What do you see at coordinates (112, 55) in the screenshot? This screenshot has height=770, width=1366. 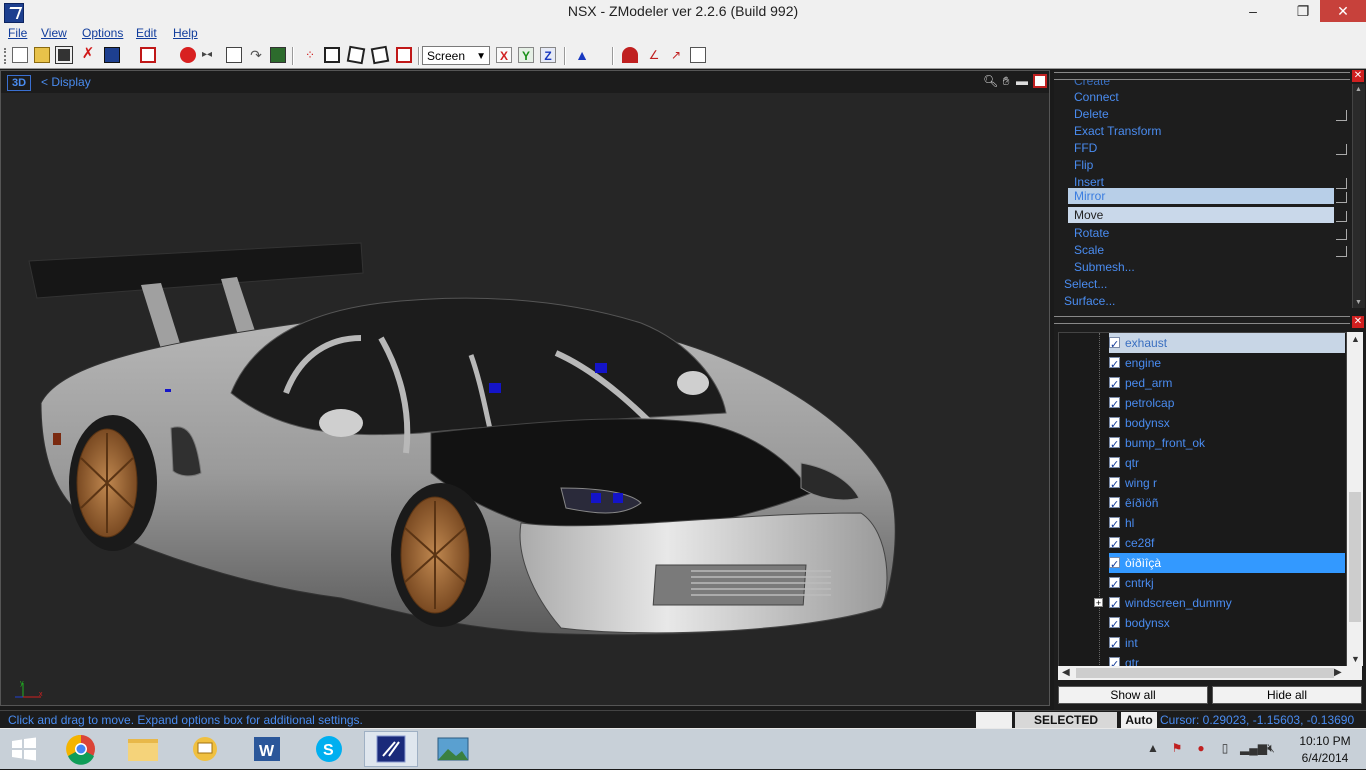 I see `import-icon` at bounding box center [112, 55].